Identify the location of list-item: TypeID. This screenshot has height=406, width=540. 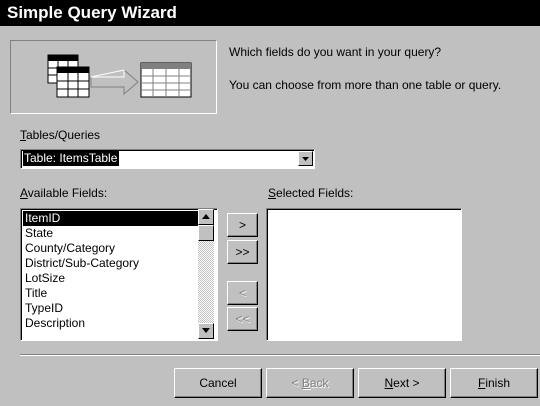
(112, 308).